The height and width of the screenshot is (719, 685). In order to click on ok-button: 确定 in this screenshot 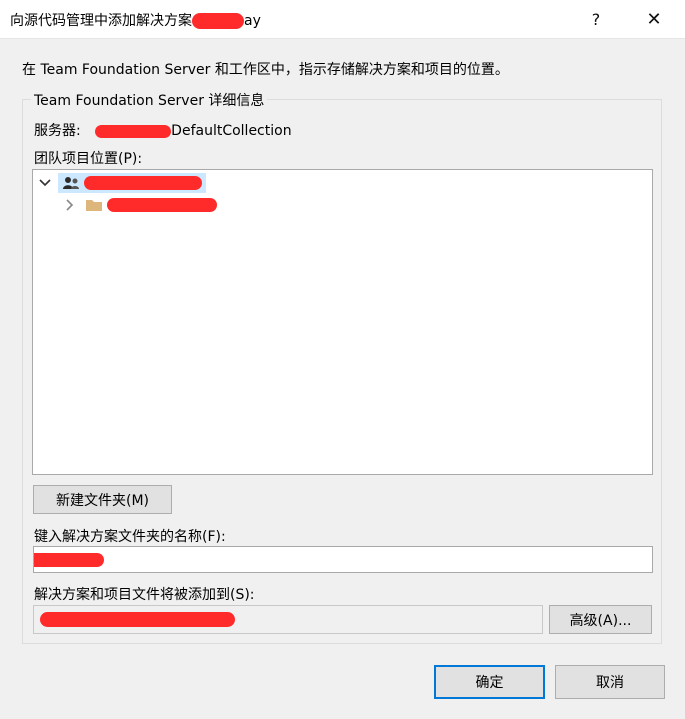, I will do `click(489, 682)`.